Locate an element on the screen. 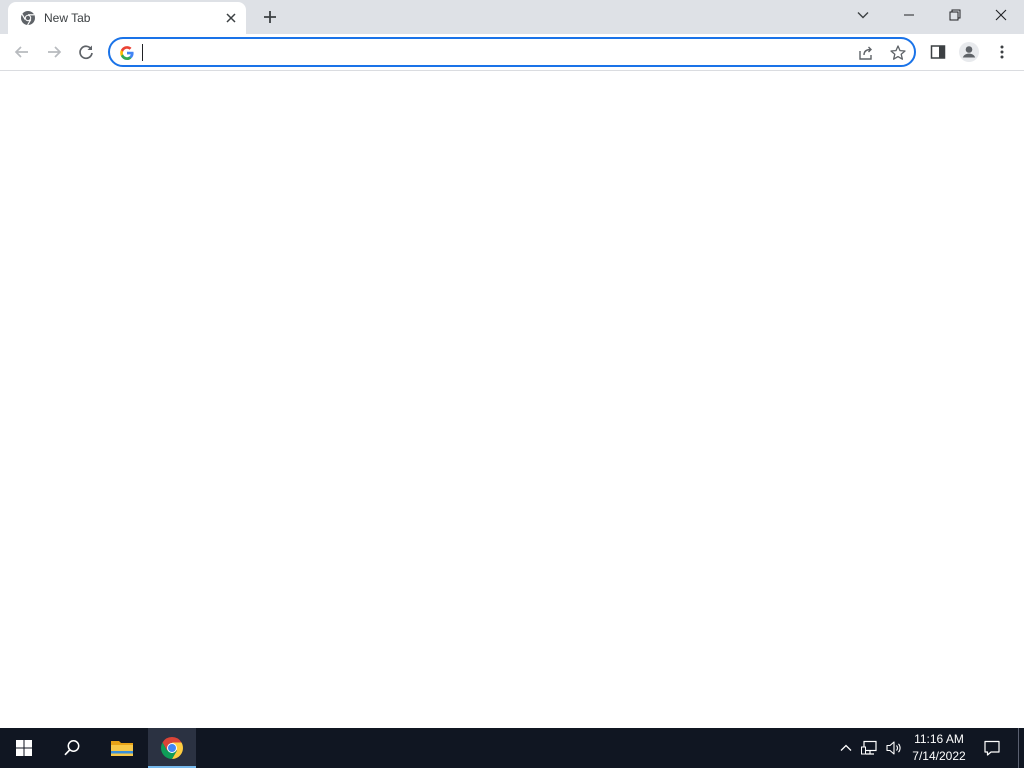  tab-strip: New Tab is located at coordinates (512, 17).